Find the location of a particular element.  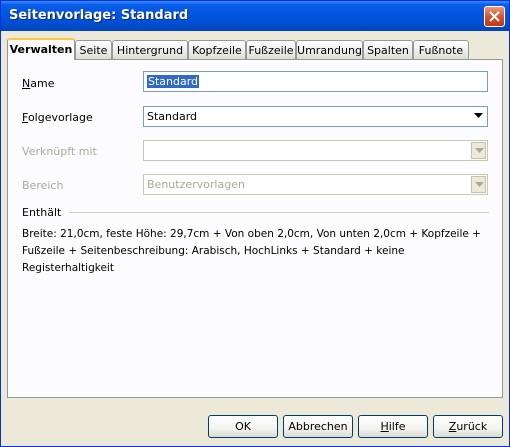

contains-heading: Enthält is located at coordinates (42, 212).